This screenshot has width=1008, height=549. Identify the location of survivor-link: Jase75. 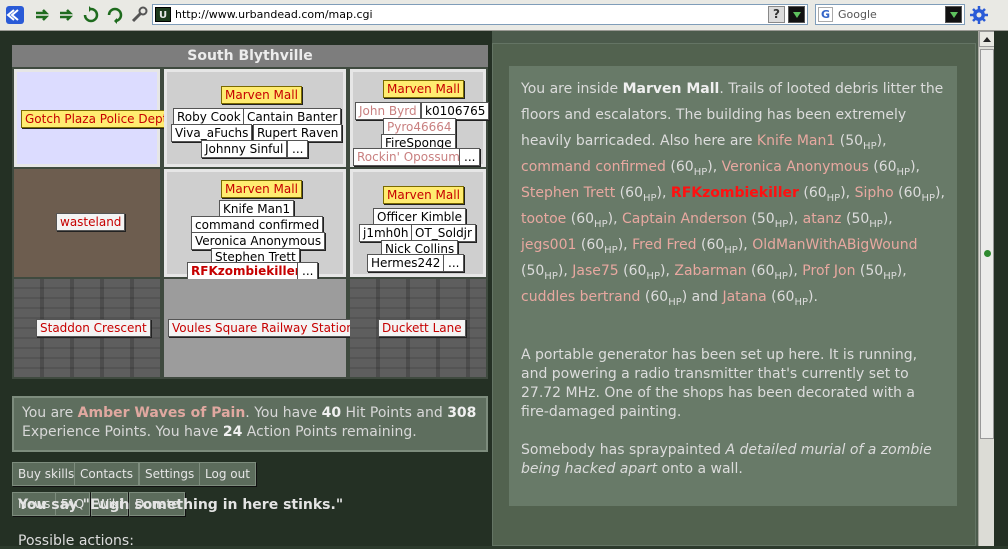
(595, 271).